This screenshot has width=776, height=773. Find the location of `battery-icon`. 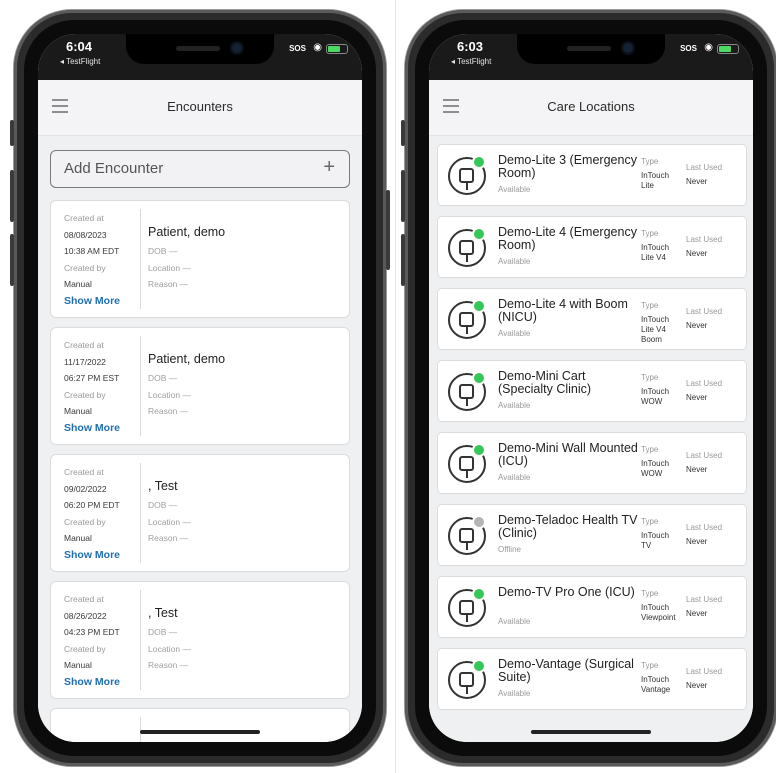

battery-icon is located at coordinates (728, 49).